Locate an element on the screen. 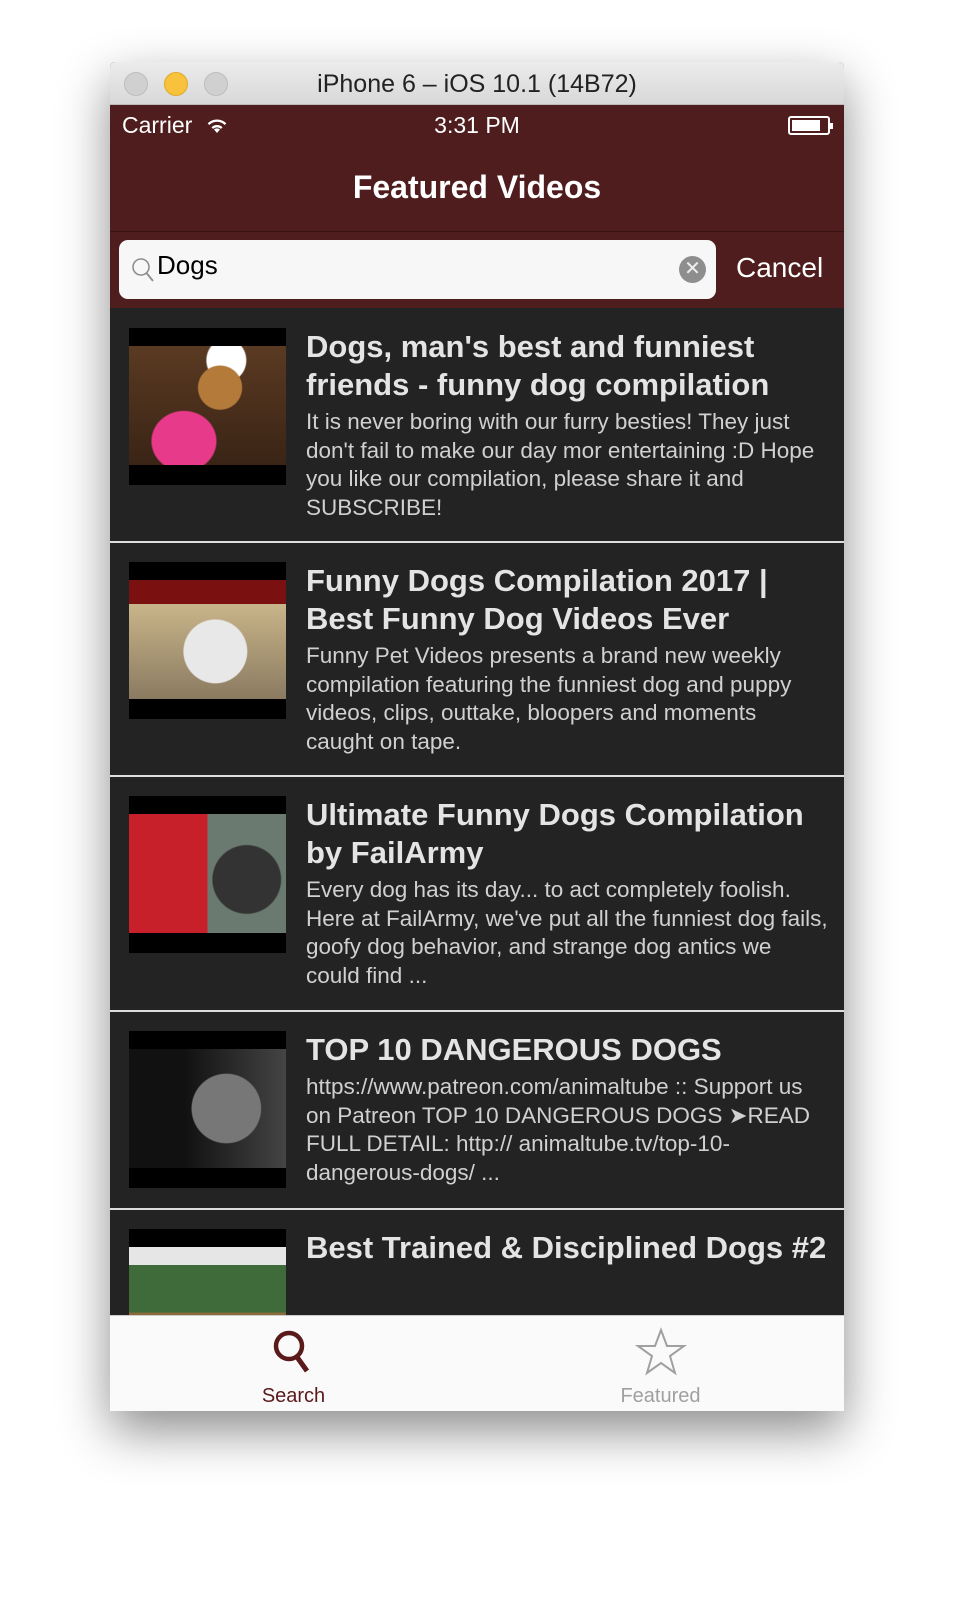  tab-featured: Featured is located at coordinates (660, 1363).